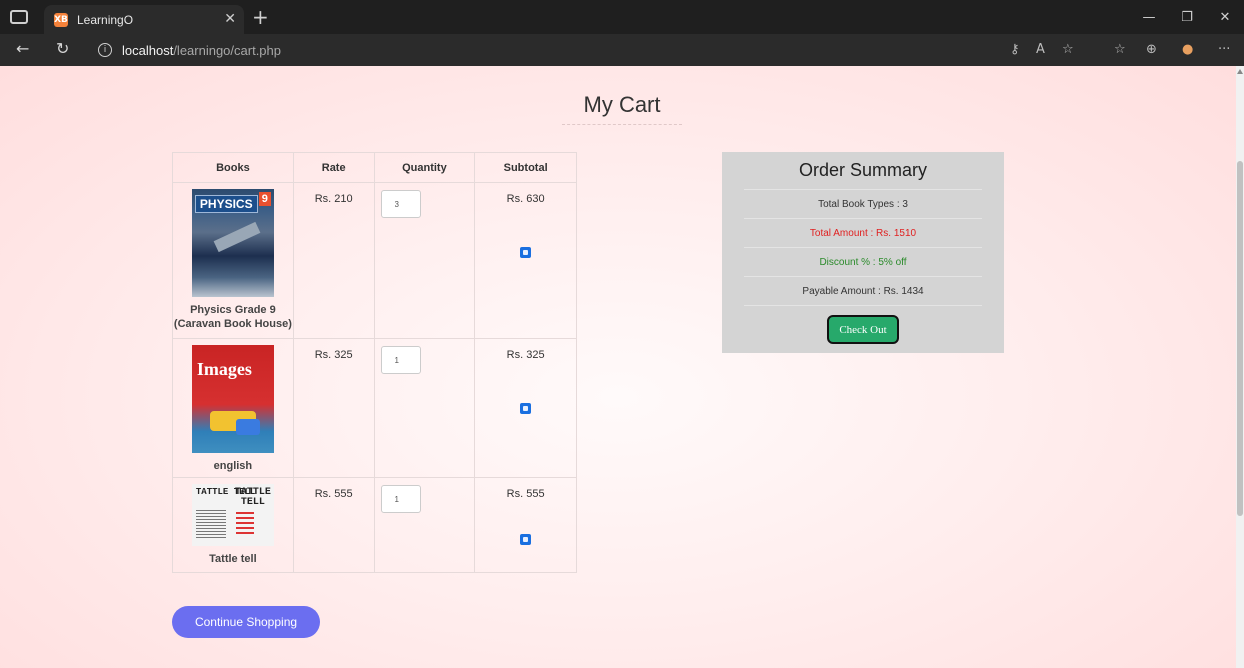 The image size is (1244, 668). I want to click on rate-cell: Rs. 555, so click(333, 525).